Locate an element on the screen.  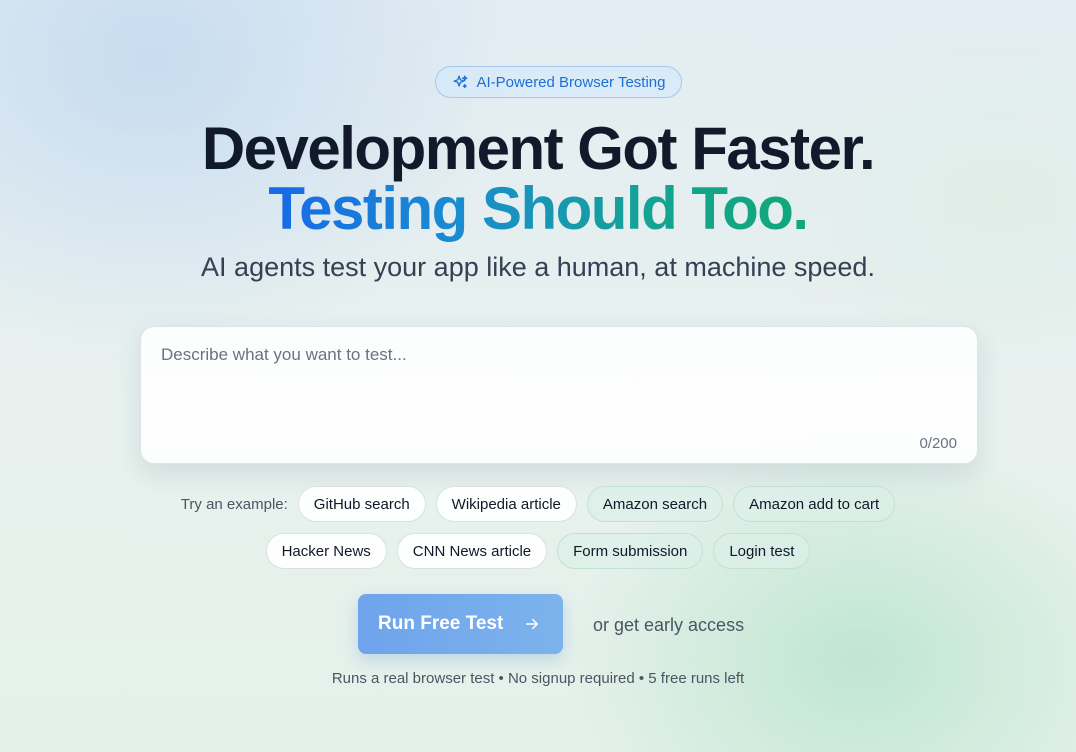
test-description-input is located at coordinates (559, 395).